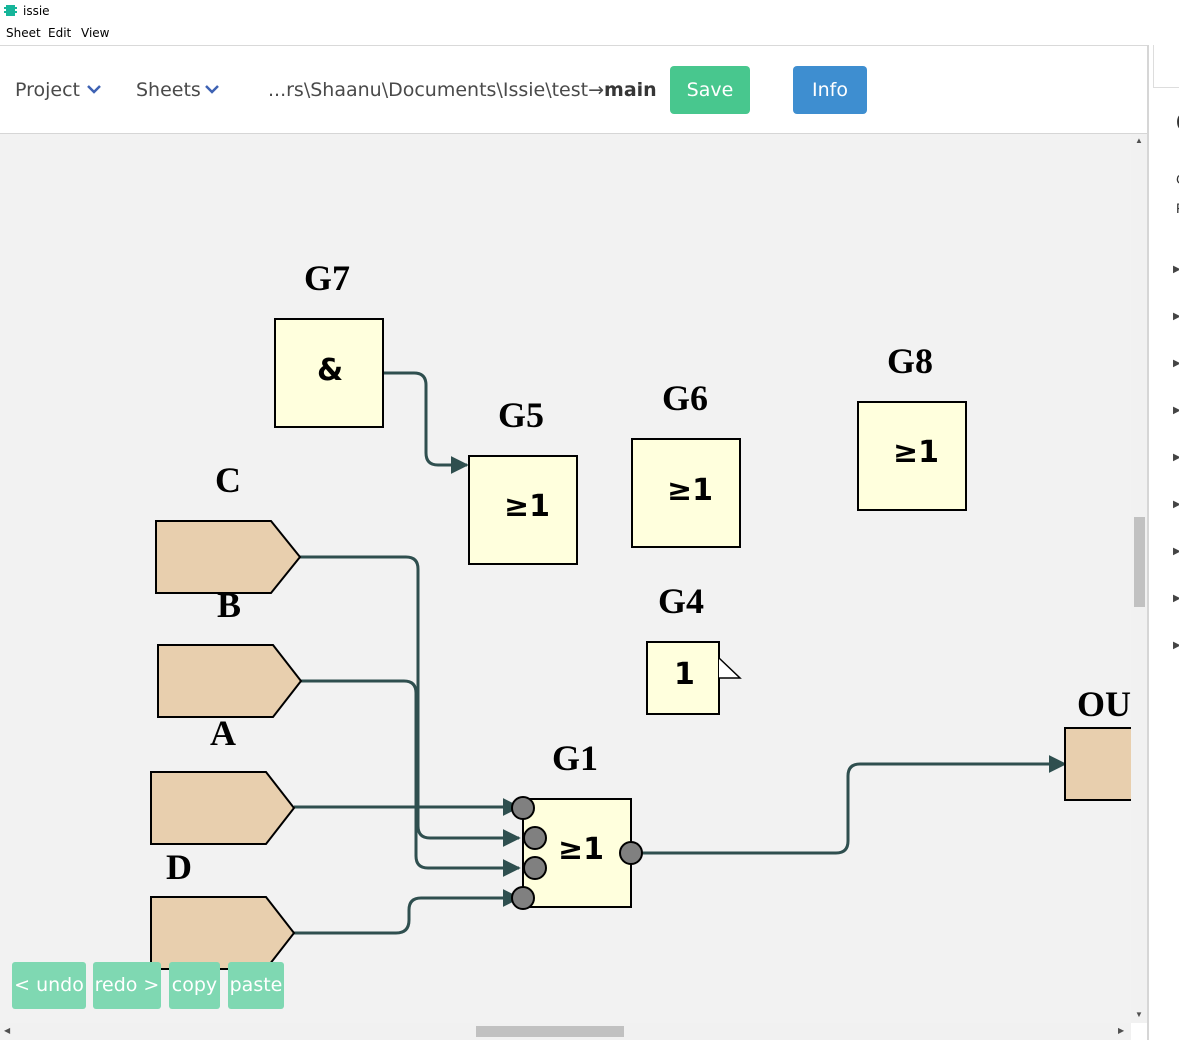 This screenshot has height=1040, width=1179. What do you see at coordinates (223, 733) in the screenshot?
I see `input-label: A` at bounding box center [223, 733].